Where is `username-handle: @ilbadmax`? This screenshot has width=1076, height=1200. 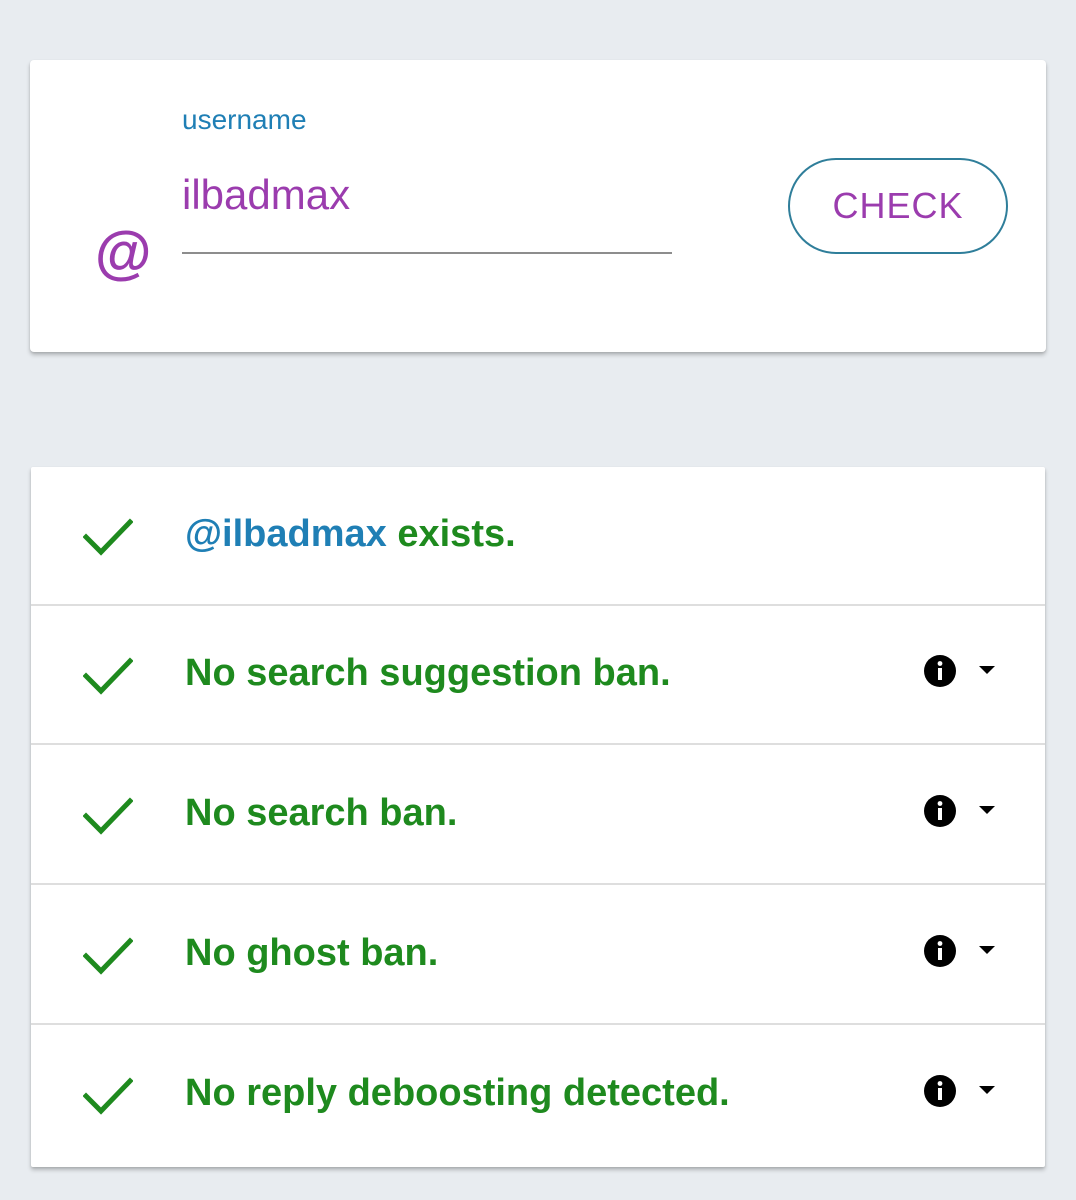 username-handle: @ilbadmax is located at coordinates (286, 534).